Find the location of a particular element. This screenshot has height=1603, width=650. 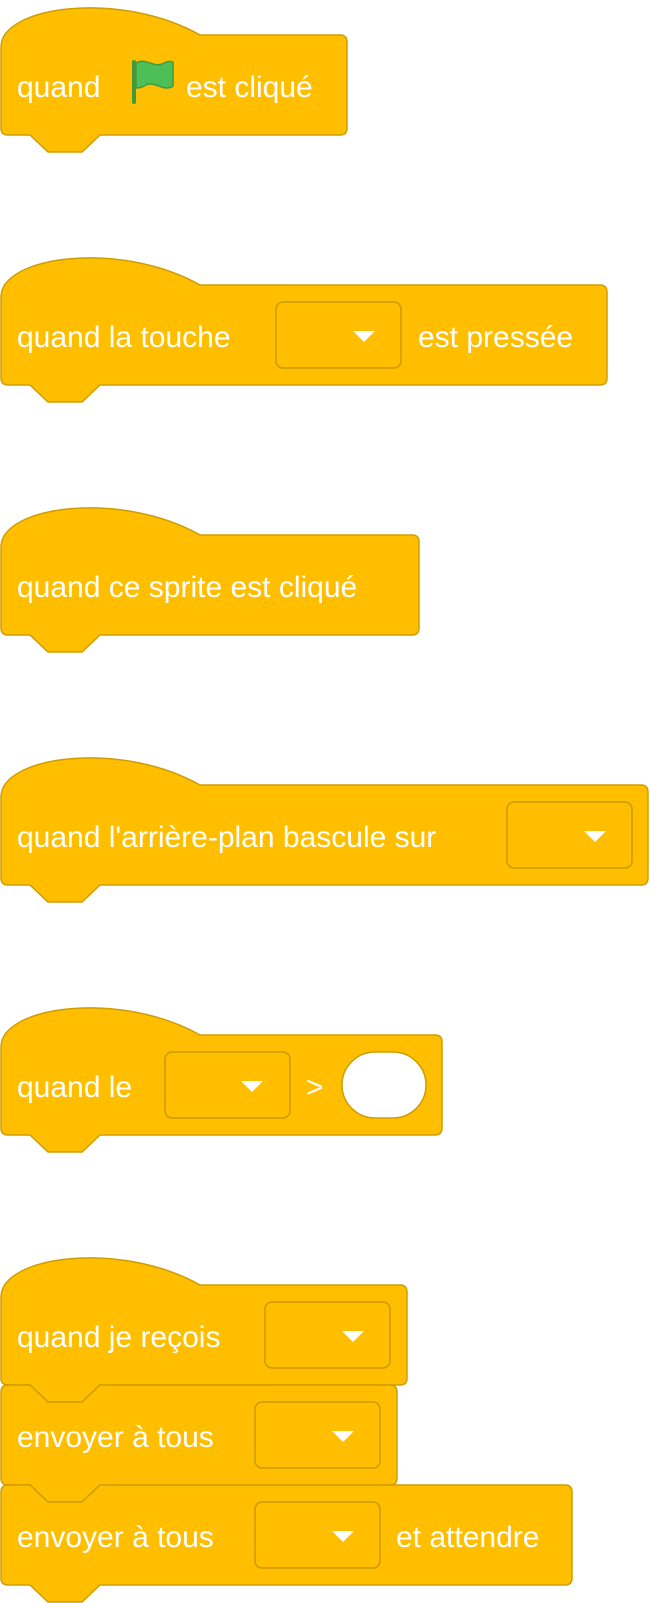

block-label-suffix: et attendre is located at coordinates (467, 1537).